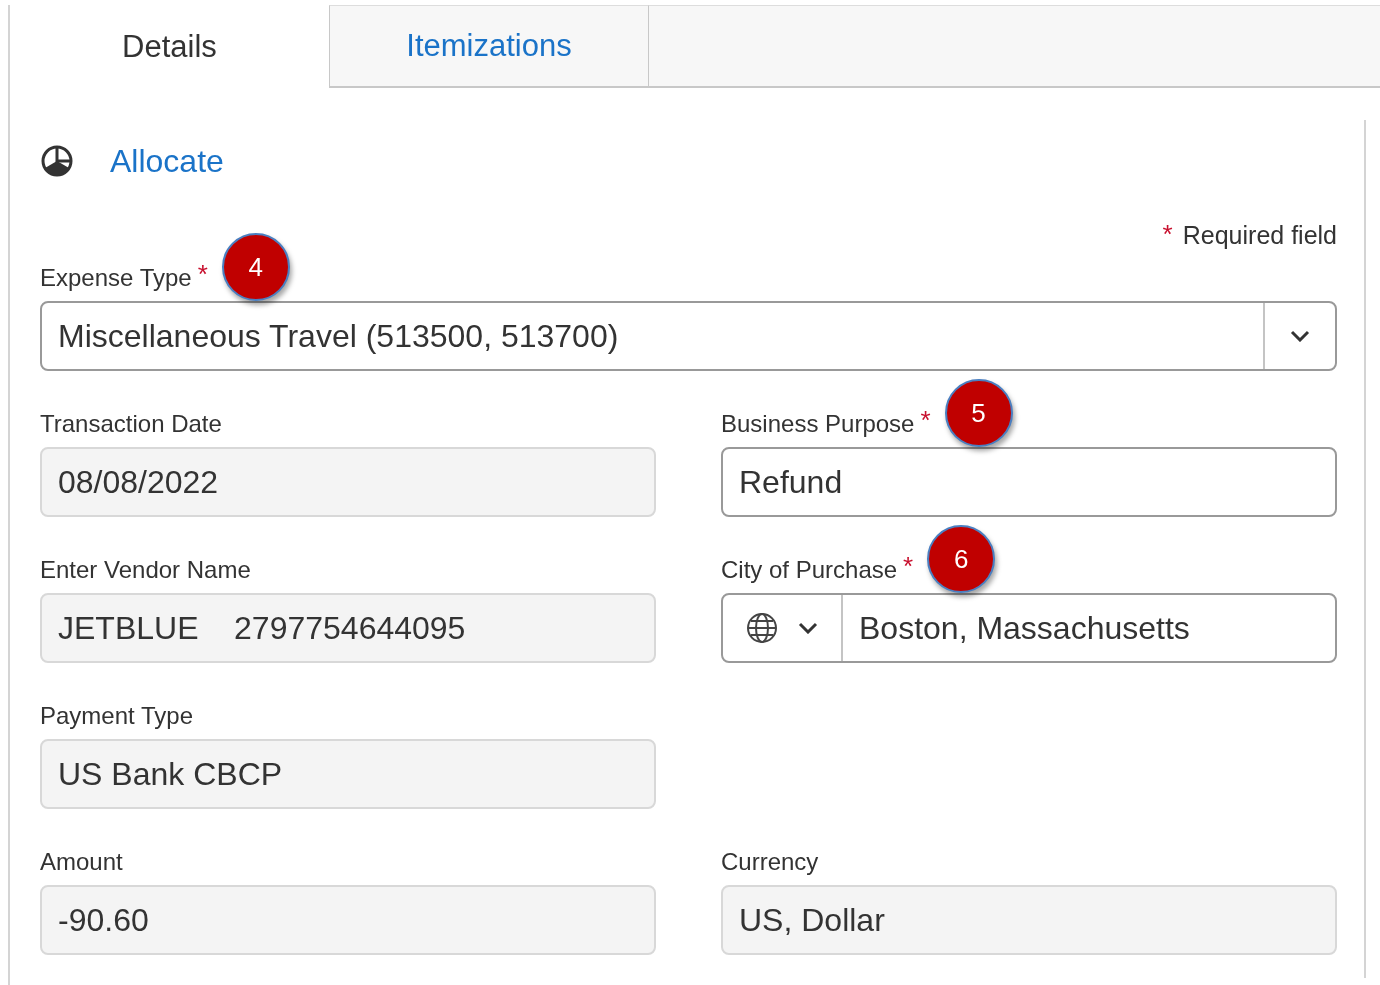  What do you see at coordinates (131, 424) in the screenshot?
I see `field-label: Transaction Date` at bounding box center [131, 424].